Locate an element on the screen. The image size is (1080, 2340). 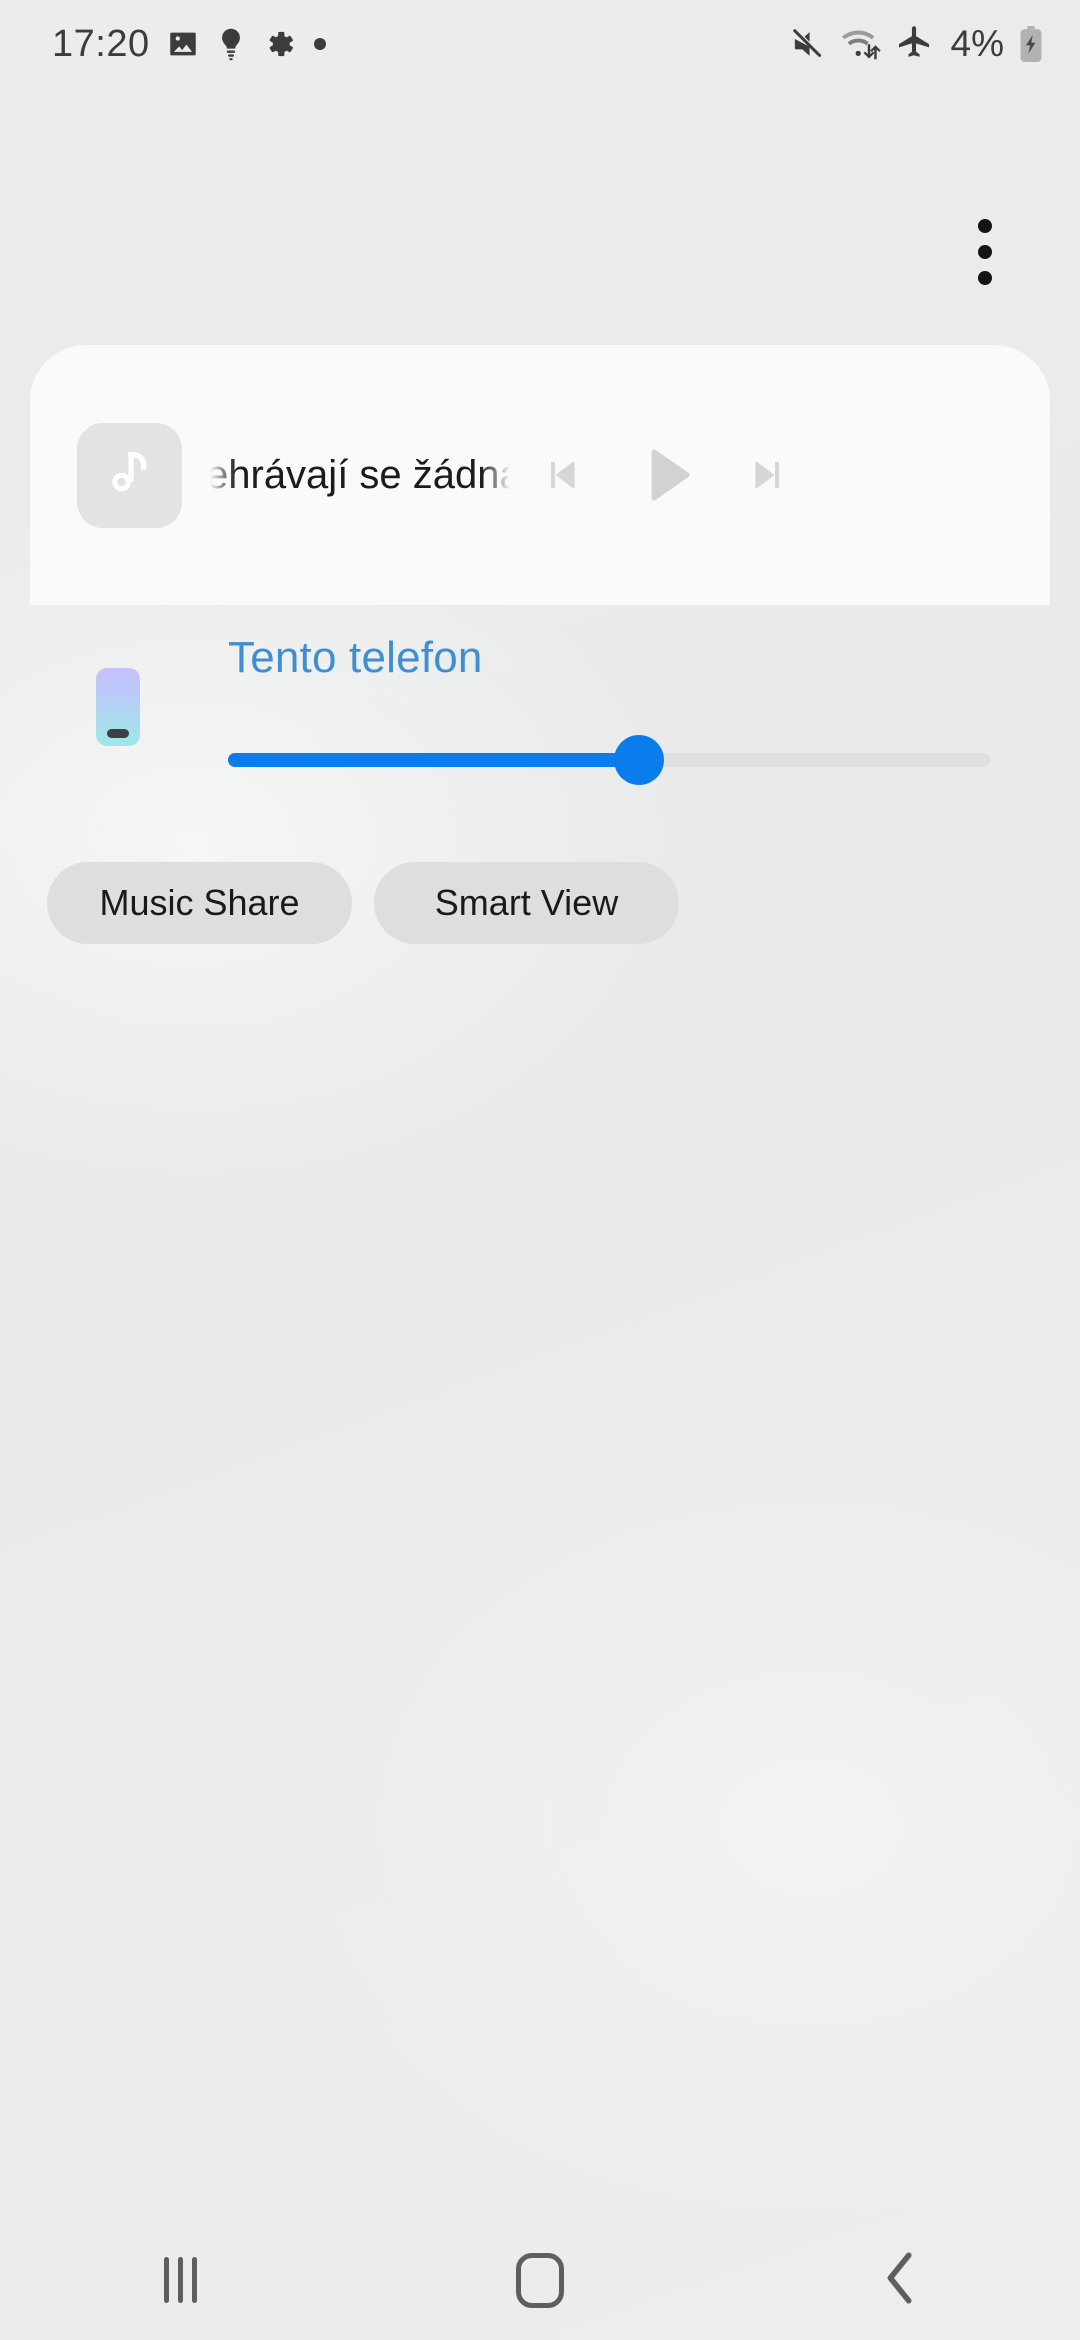
status-bar-clock: 17:20 is located at coordinates (101, 44).